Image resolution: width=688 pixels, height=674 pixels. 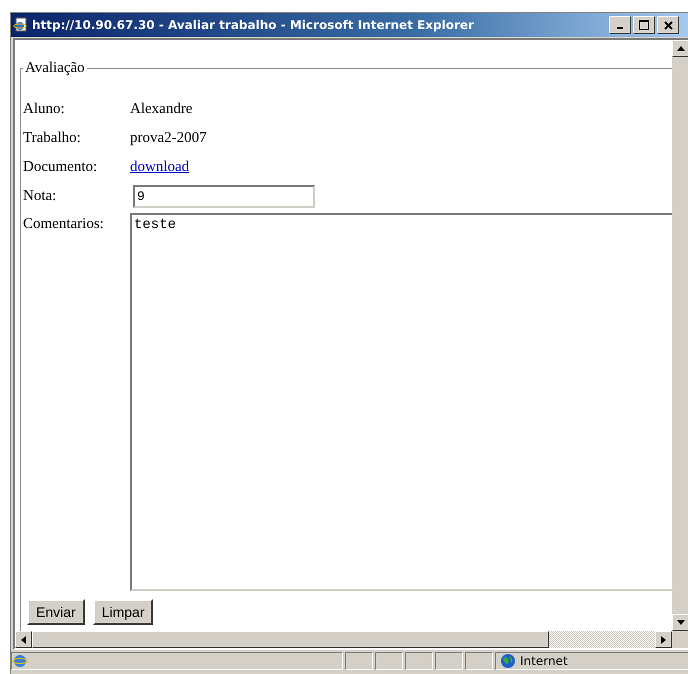 I want to click on form-button: Limpar, so click(x=123, y=612).